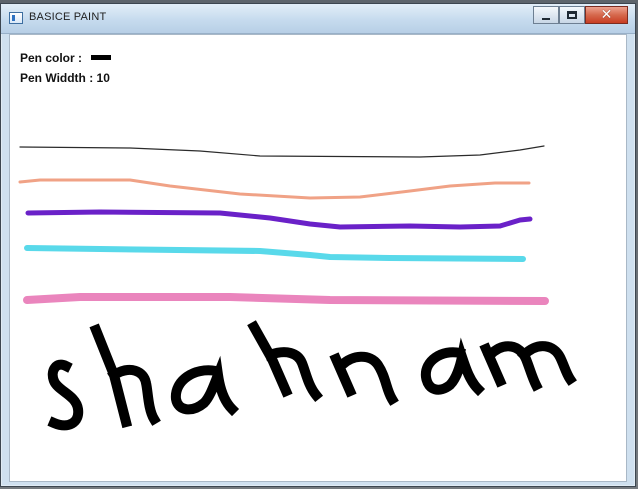 The width and height of the screenshot is (638, 489). I want to click on maximize-icon, so click(572, 15).